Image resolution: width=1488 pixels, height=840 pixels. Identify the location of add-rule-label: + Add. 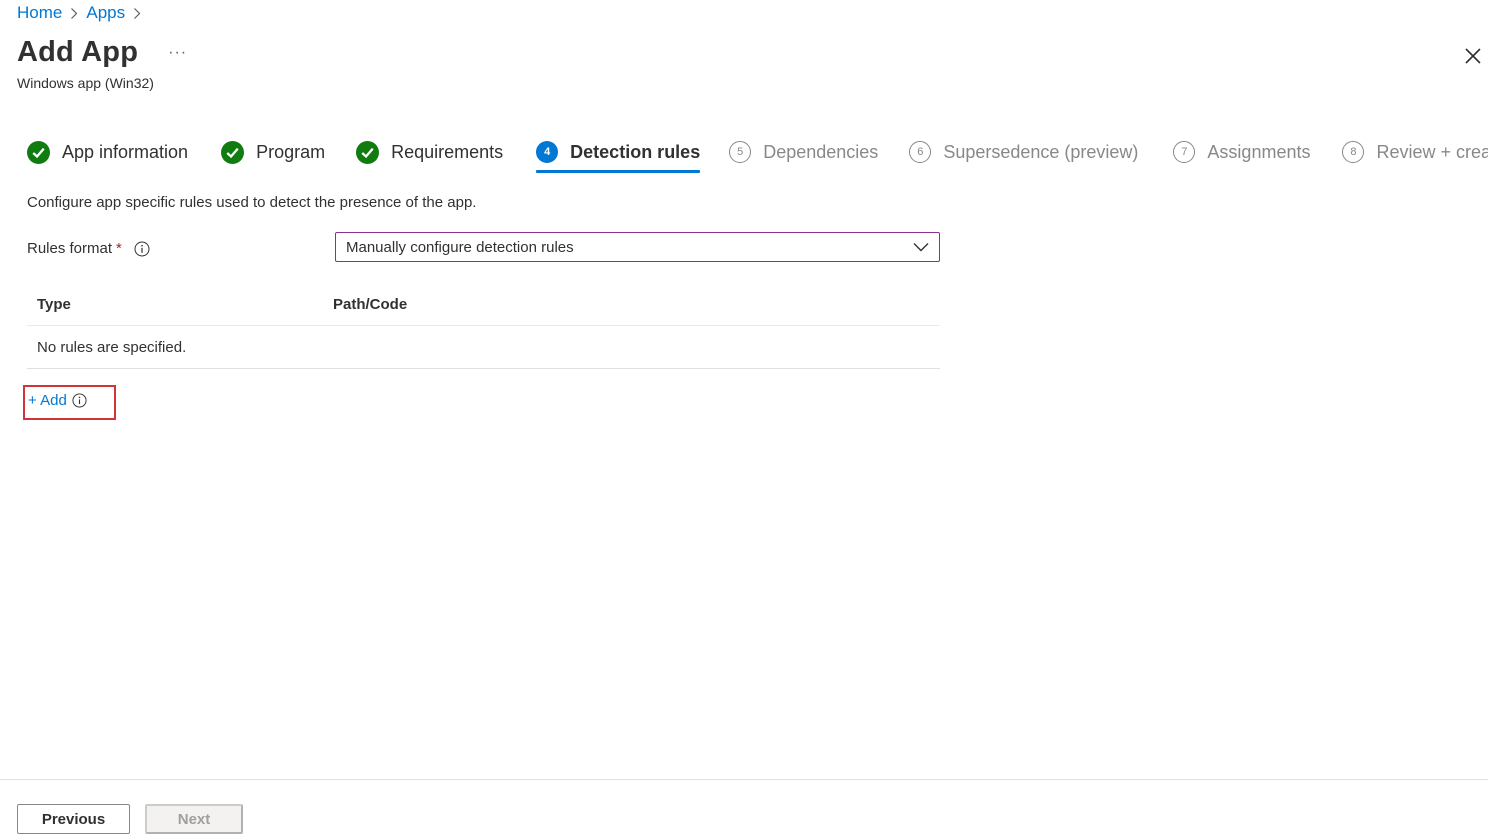
(47, 400).